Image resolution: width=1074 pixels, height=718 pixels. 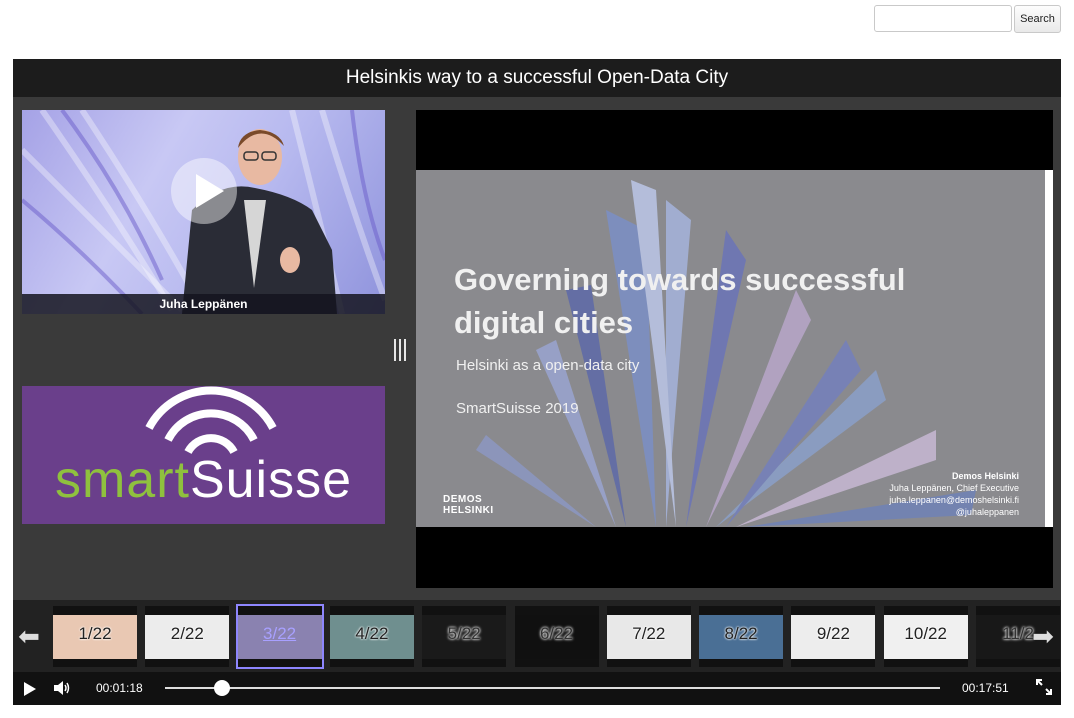 I want to click on thumbnail-label: 5/22, so click(x=464, y=633).